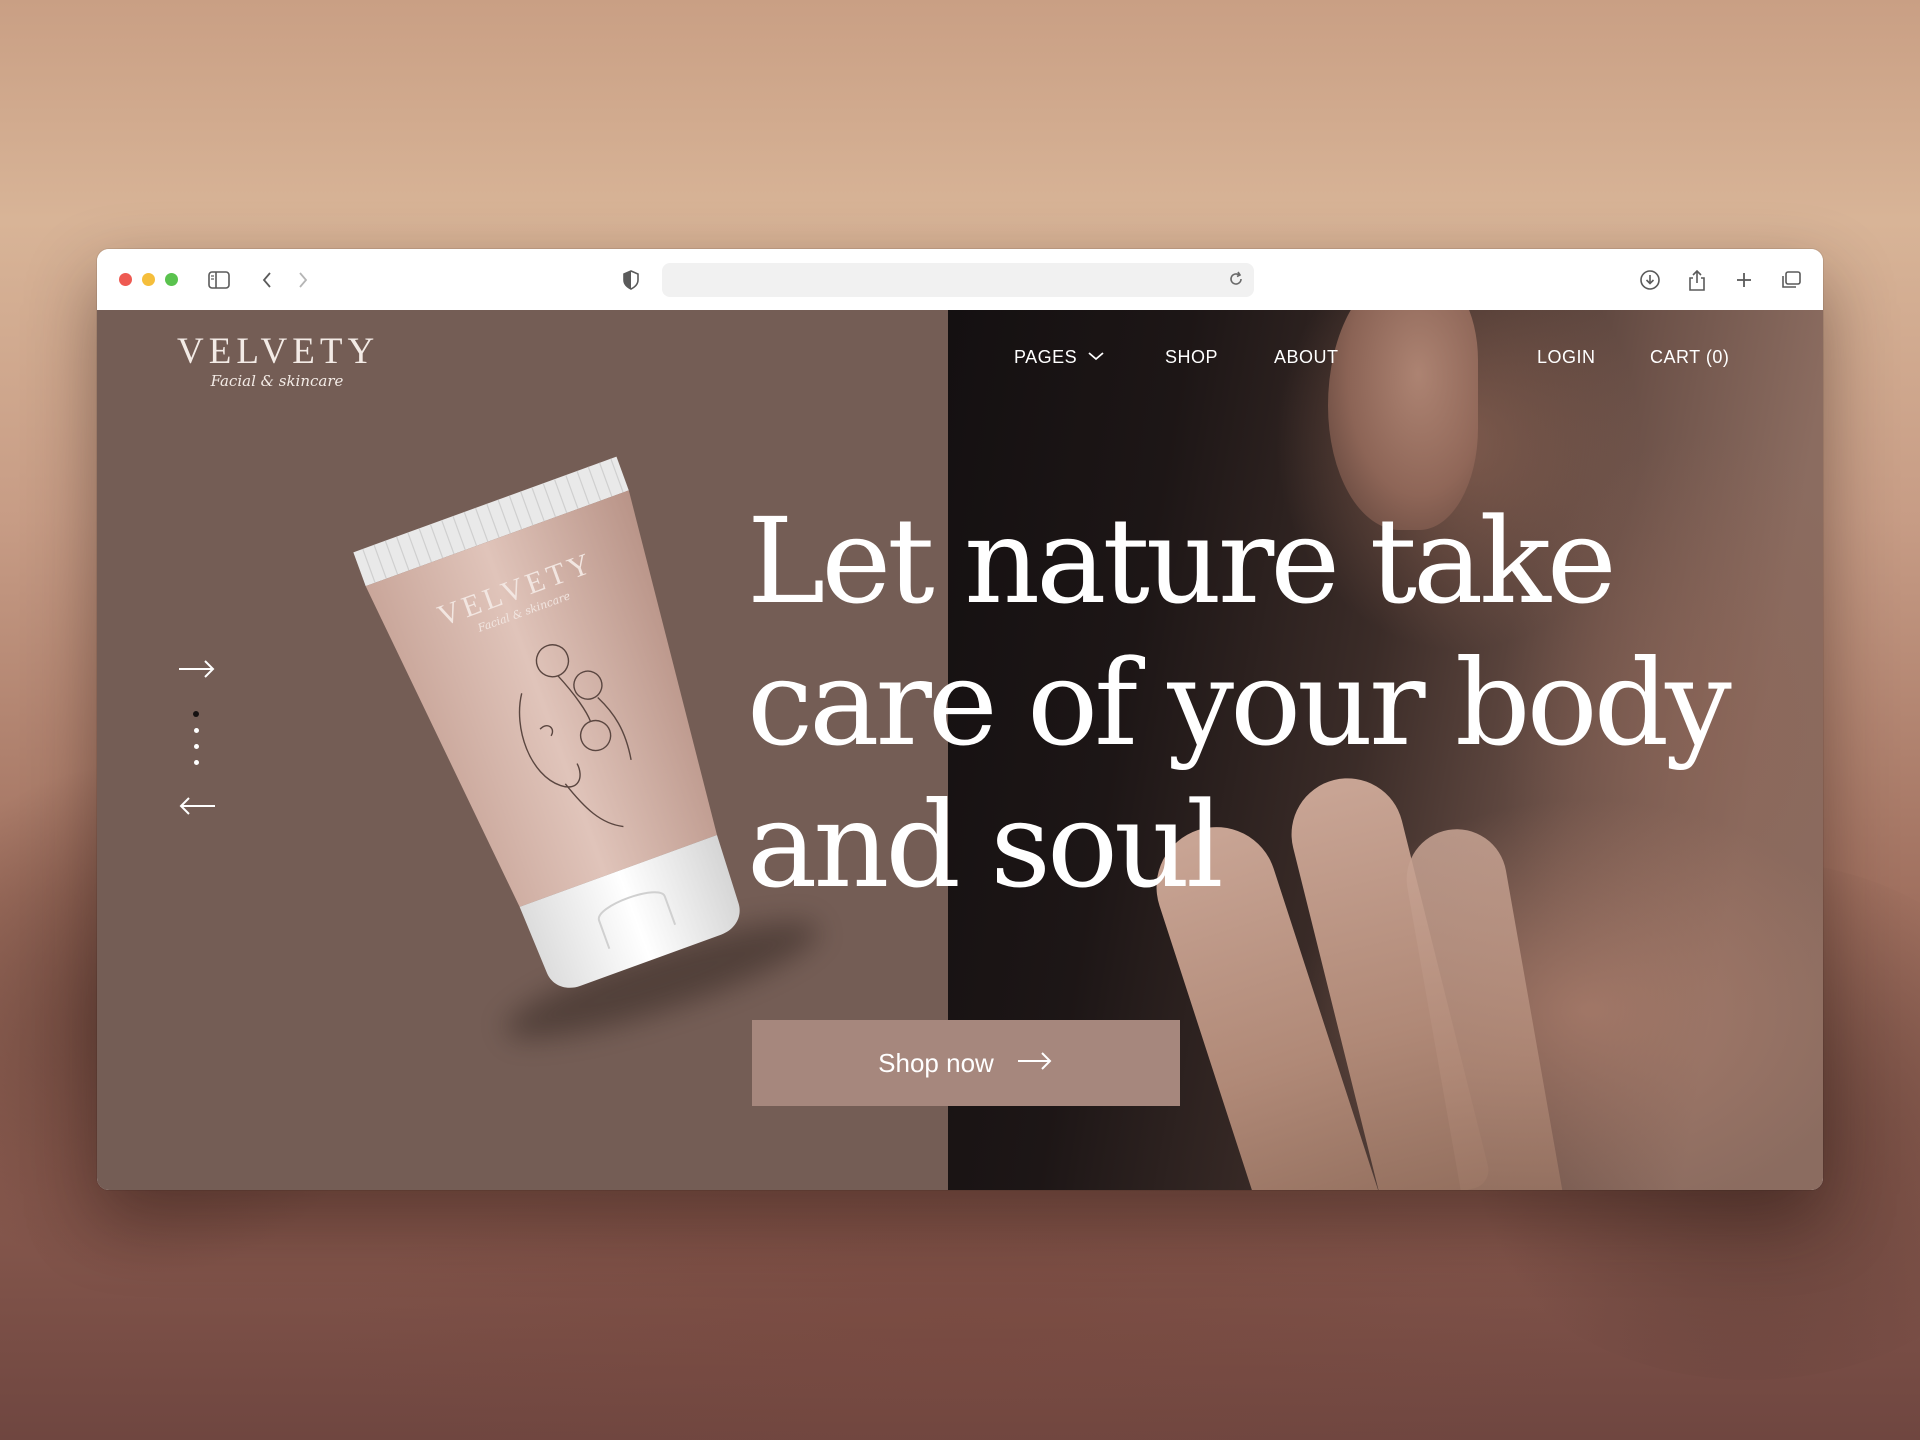 The height and width of the screenshot is (1440, 1920). Describe the element at coordinates (125, 279) in the screenshot. I see `close-window-button` at that location.